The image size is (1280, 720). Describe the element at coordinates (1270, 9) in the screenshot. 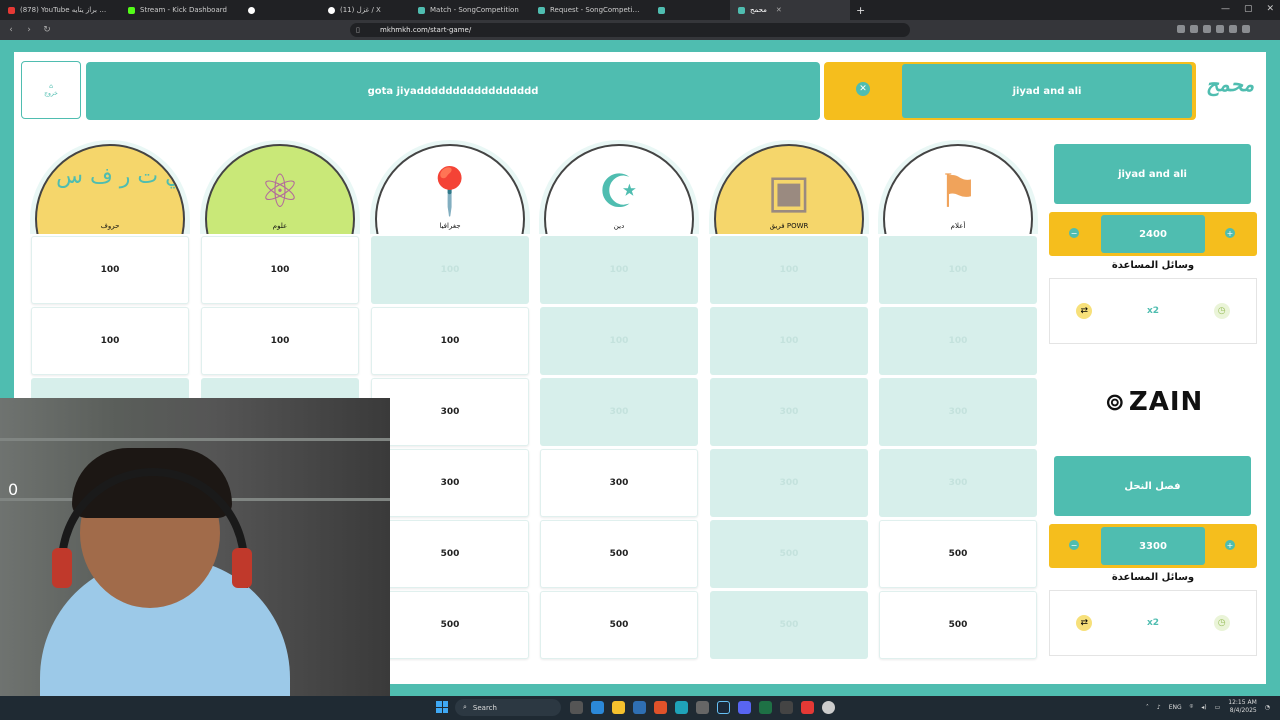

I see `close-icon: ✕` at that location.